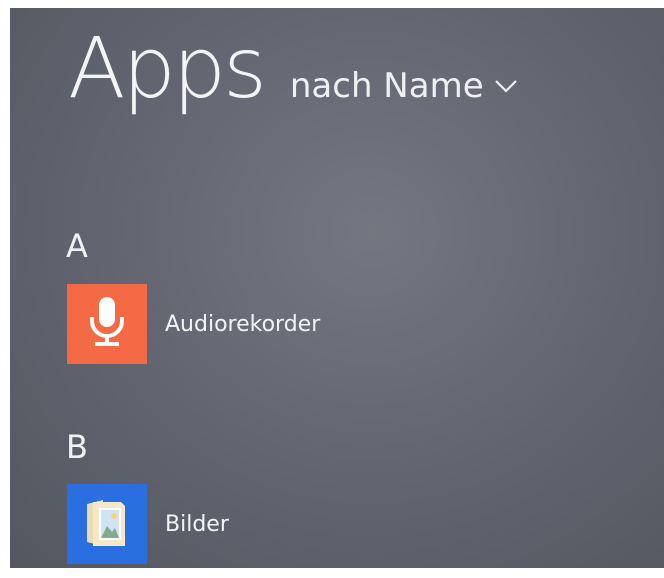 Image resolution: width=664 pixels, height=578 pixels. What do you see at coordinates (77, 246) in the screenshot?
I see `group-header-a: A` at bounding box center [77, 246].